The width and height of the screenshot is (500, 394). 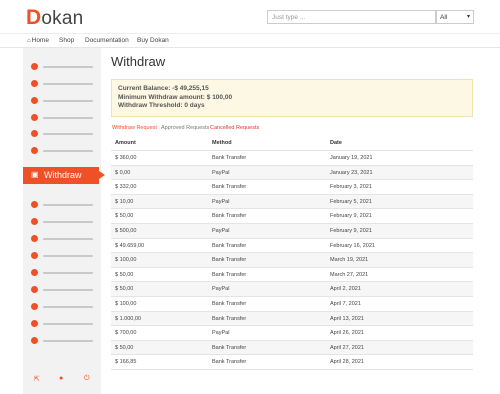 What do you see at coordinates (126, 158) in the screenshot?
I see `cell-amount: $ 360,00` at bounding box center [126, 158].